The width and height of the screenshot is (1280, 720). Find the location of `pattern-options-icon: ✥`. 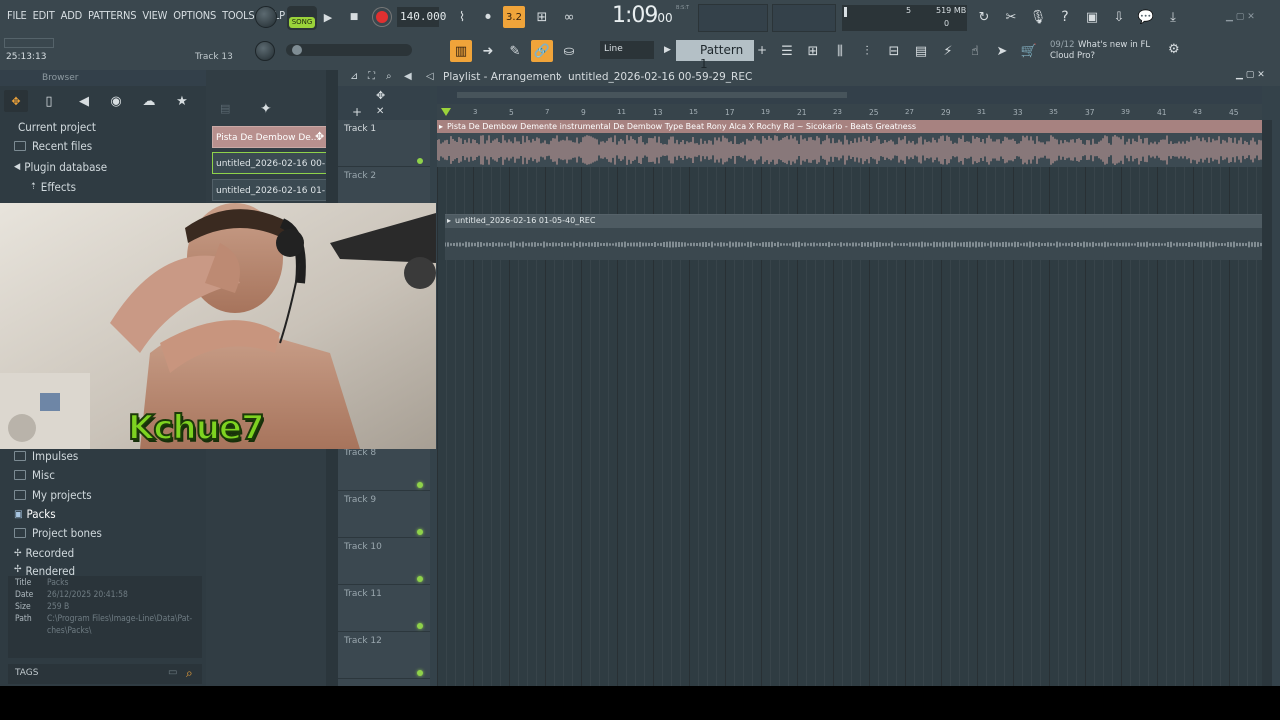

pattern-options-icon: ✥ is located at coordinates (319, 136).